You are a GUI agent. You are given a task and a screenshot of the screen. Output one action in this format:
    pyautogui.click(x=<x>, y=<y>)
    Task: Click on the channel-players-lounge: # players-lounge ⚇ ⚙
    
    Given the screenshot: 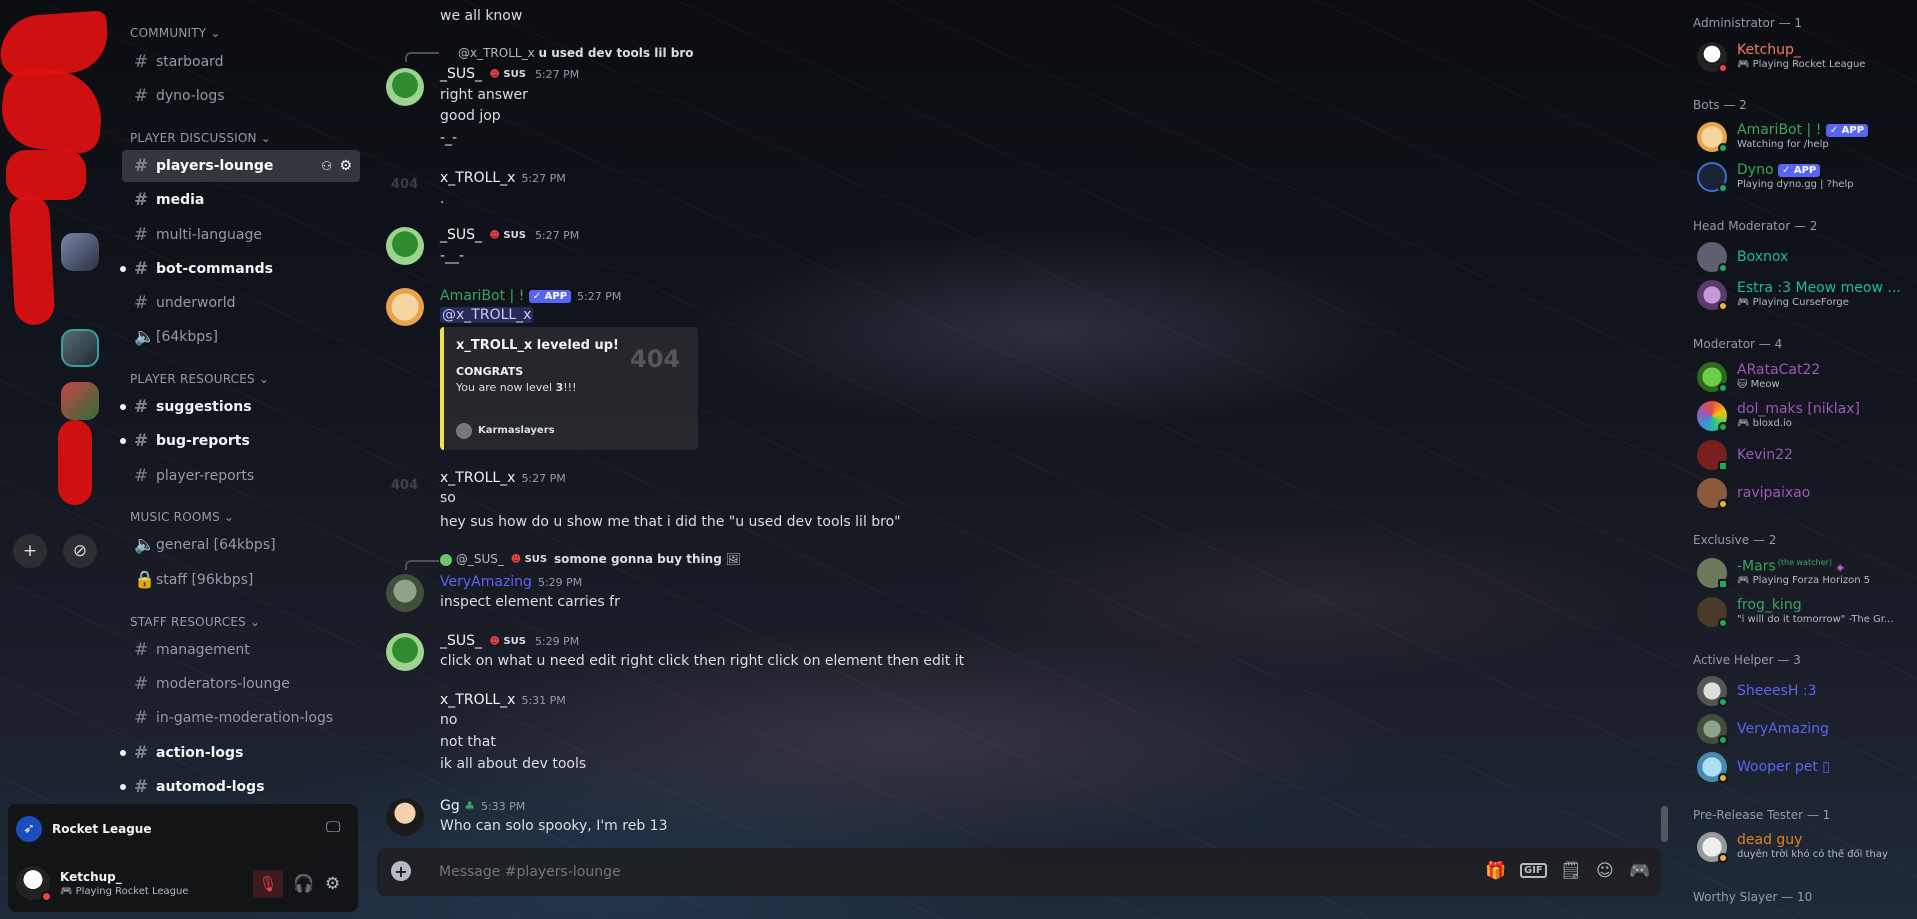 What is the action you would take?
    pyautogui.click(x=241, y=166)
    